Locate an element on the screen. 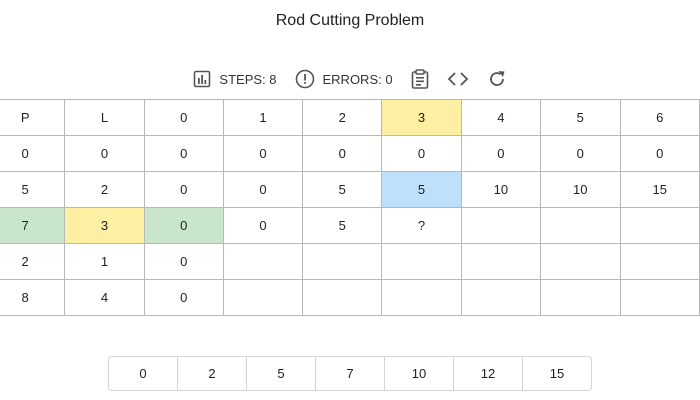 The height and width of the screenshot is (400, 700). answer-button: 0 is located at coordinates (143, 373).